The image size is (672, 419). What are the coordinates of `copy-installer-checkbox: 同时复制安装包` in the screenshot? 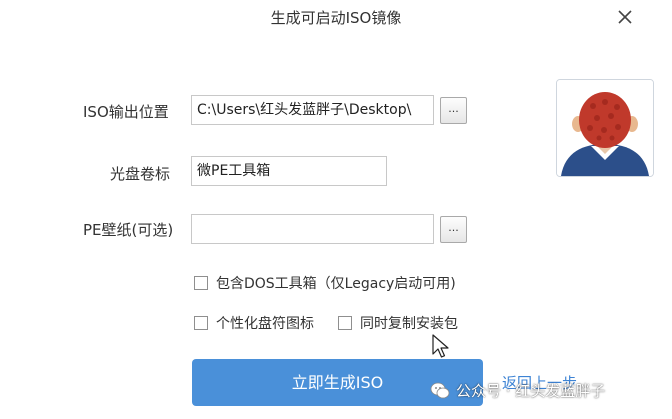 It's located at (398, 323).